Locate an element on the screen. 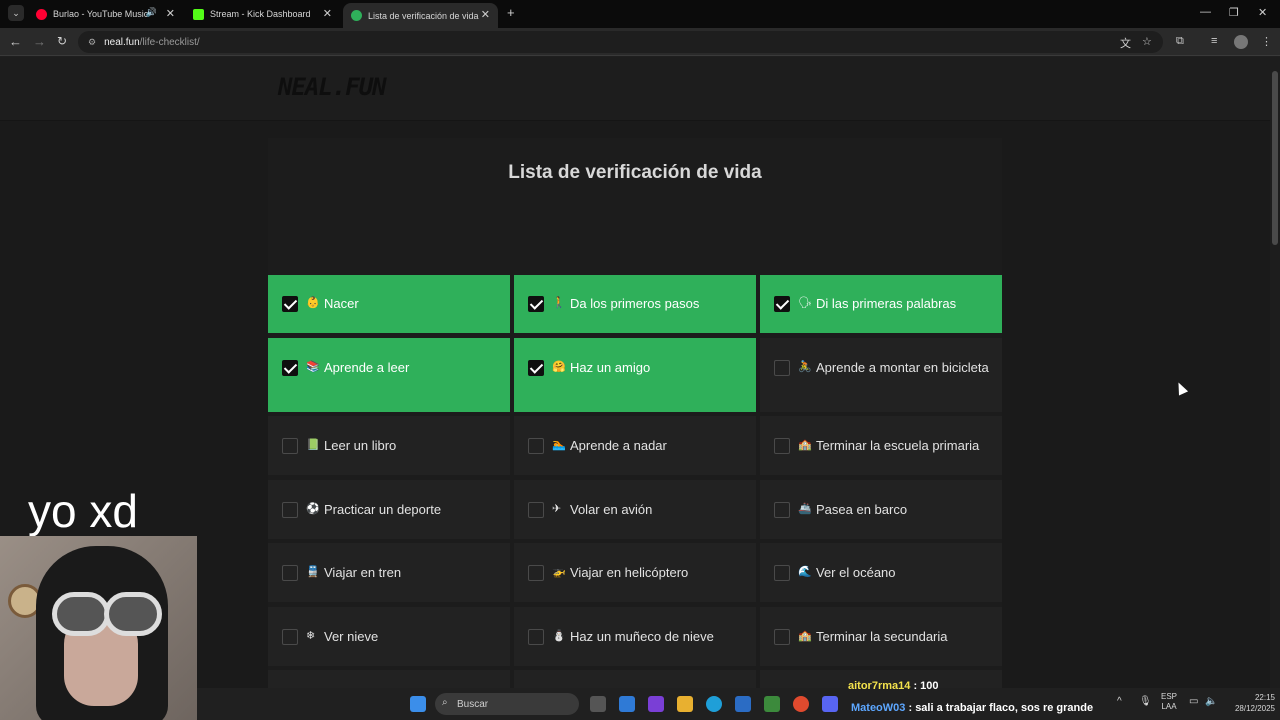 This screenshot has width=1280, height=720. item-emoji-icon: ⚽ is located at coordinates (313, 509).